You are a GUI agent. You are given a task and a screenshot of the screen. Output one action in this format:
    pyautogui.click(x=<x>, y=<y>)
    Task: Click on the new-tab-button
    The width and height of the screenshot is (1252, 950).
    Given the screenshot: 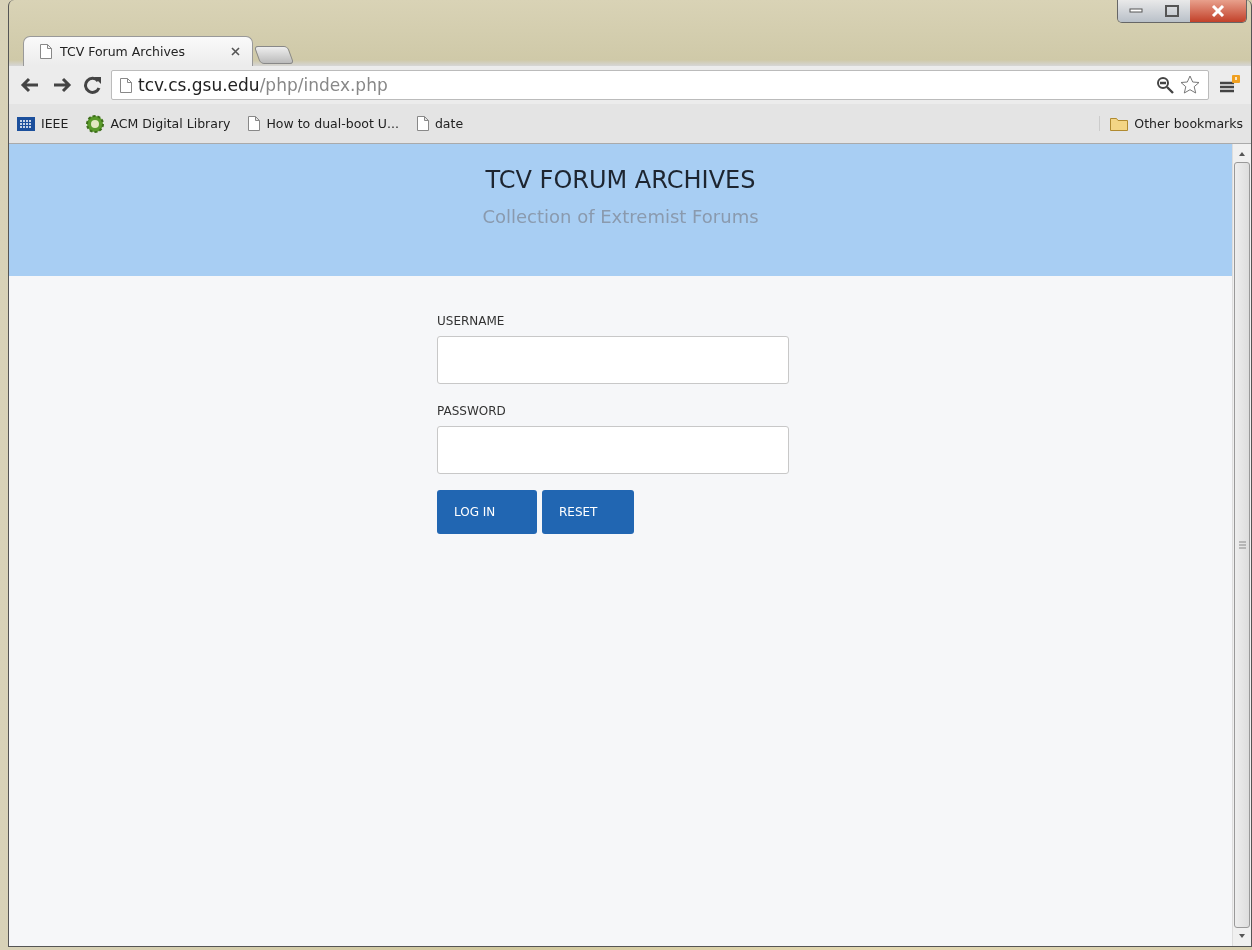 What is the action you would take?
    pyautogui.click(x=274, y=55)
    